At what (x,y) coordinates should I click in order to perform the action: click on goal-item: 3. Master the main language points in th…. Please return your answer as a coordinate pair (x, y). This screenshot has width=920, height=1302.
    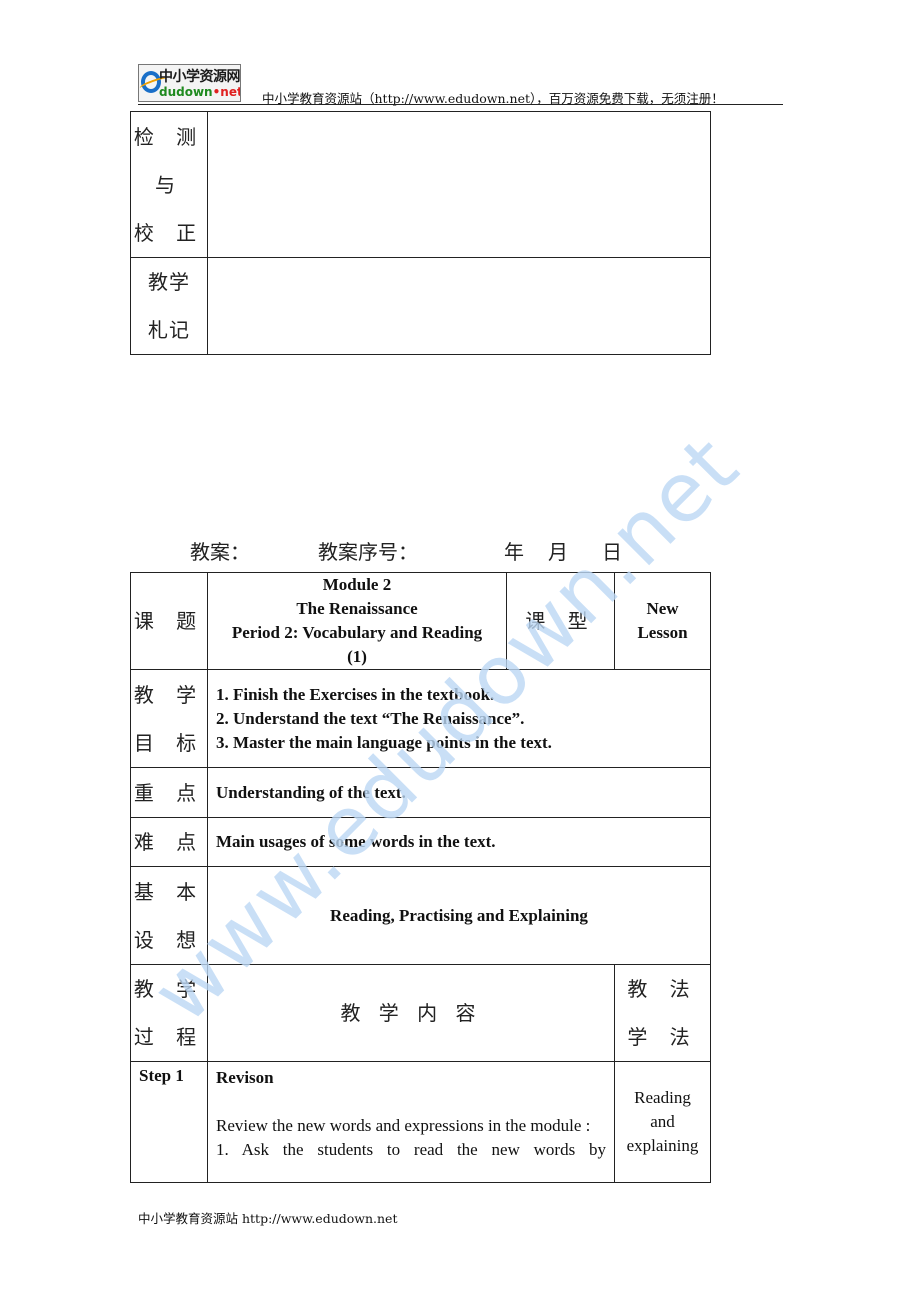
    Looking at the image, I should click on (384, 742).